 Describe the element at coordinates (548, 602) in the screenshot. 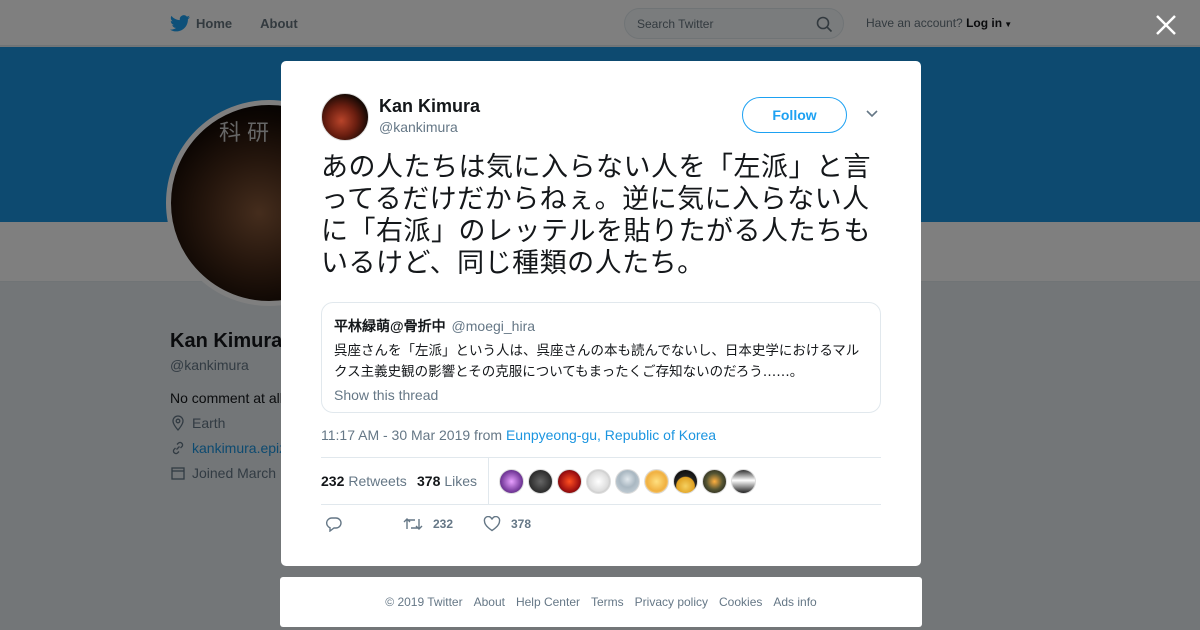

I see `footer-help: Help Center` at that location.